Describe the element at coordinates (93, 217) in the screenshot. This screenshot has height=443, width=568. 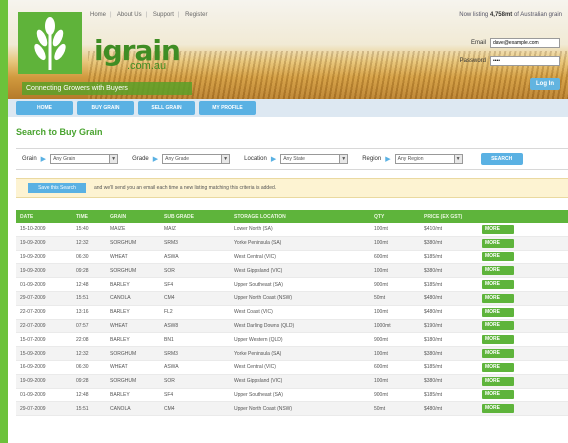
I see `column-header: TIME` at that location.